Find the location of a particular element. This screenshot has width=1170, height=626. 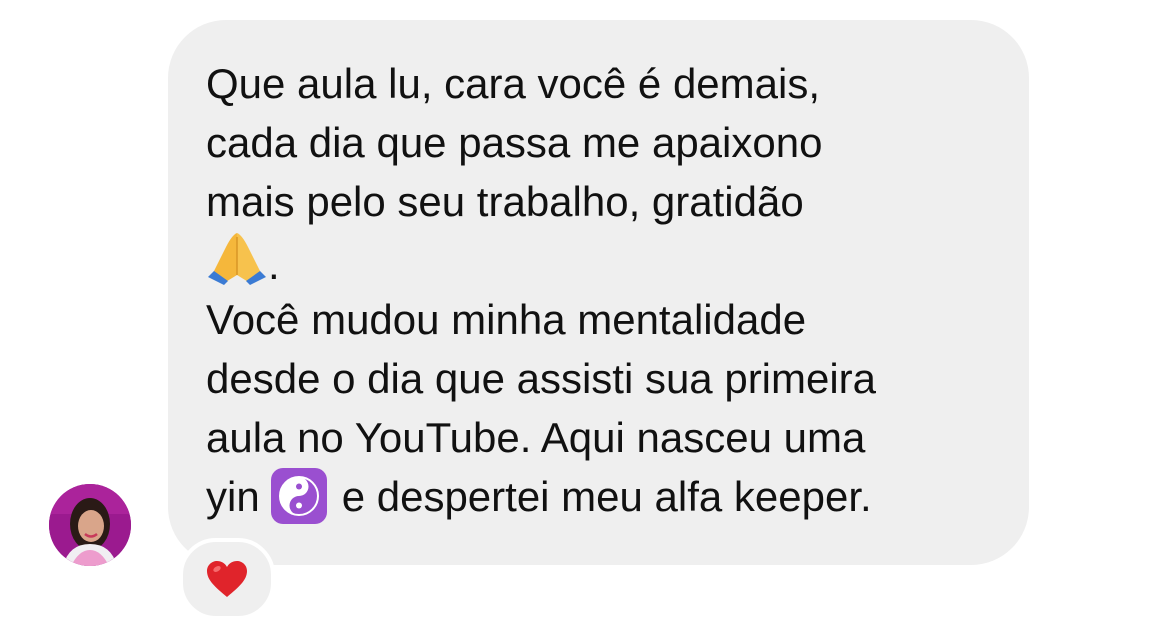

sender-avatar is located at coordinates (90, 525).